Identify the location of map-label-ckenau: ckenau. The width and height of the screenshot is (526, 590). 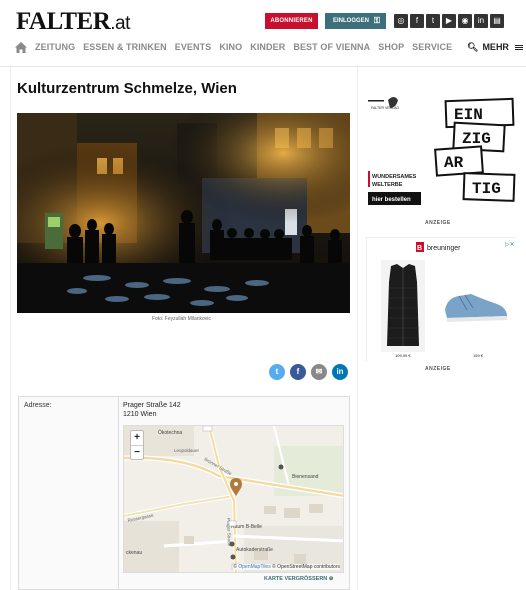
(134, 553).